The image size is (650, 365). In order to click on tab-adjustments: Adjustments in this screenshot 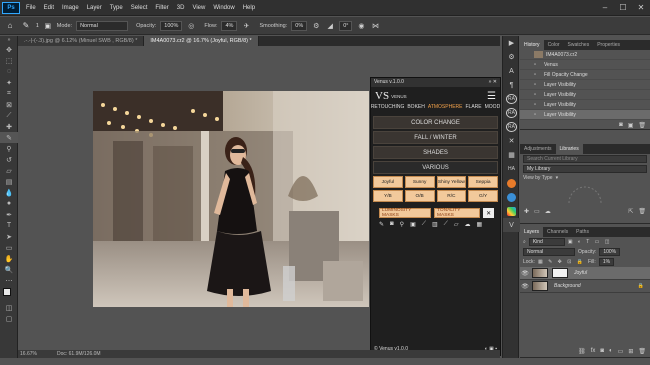, I will do `click(538, 149)`.